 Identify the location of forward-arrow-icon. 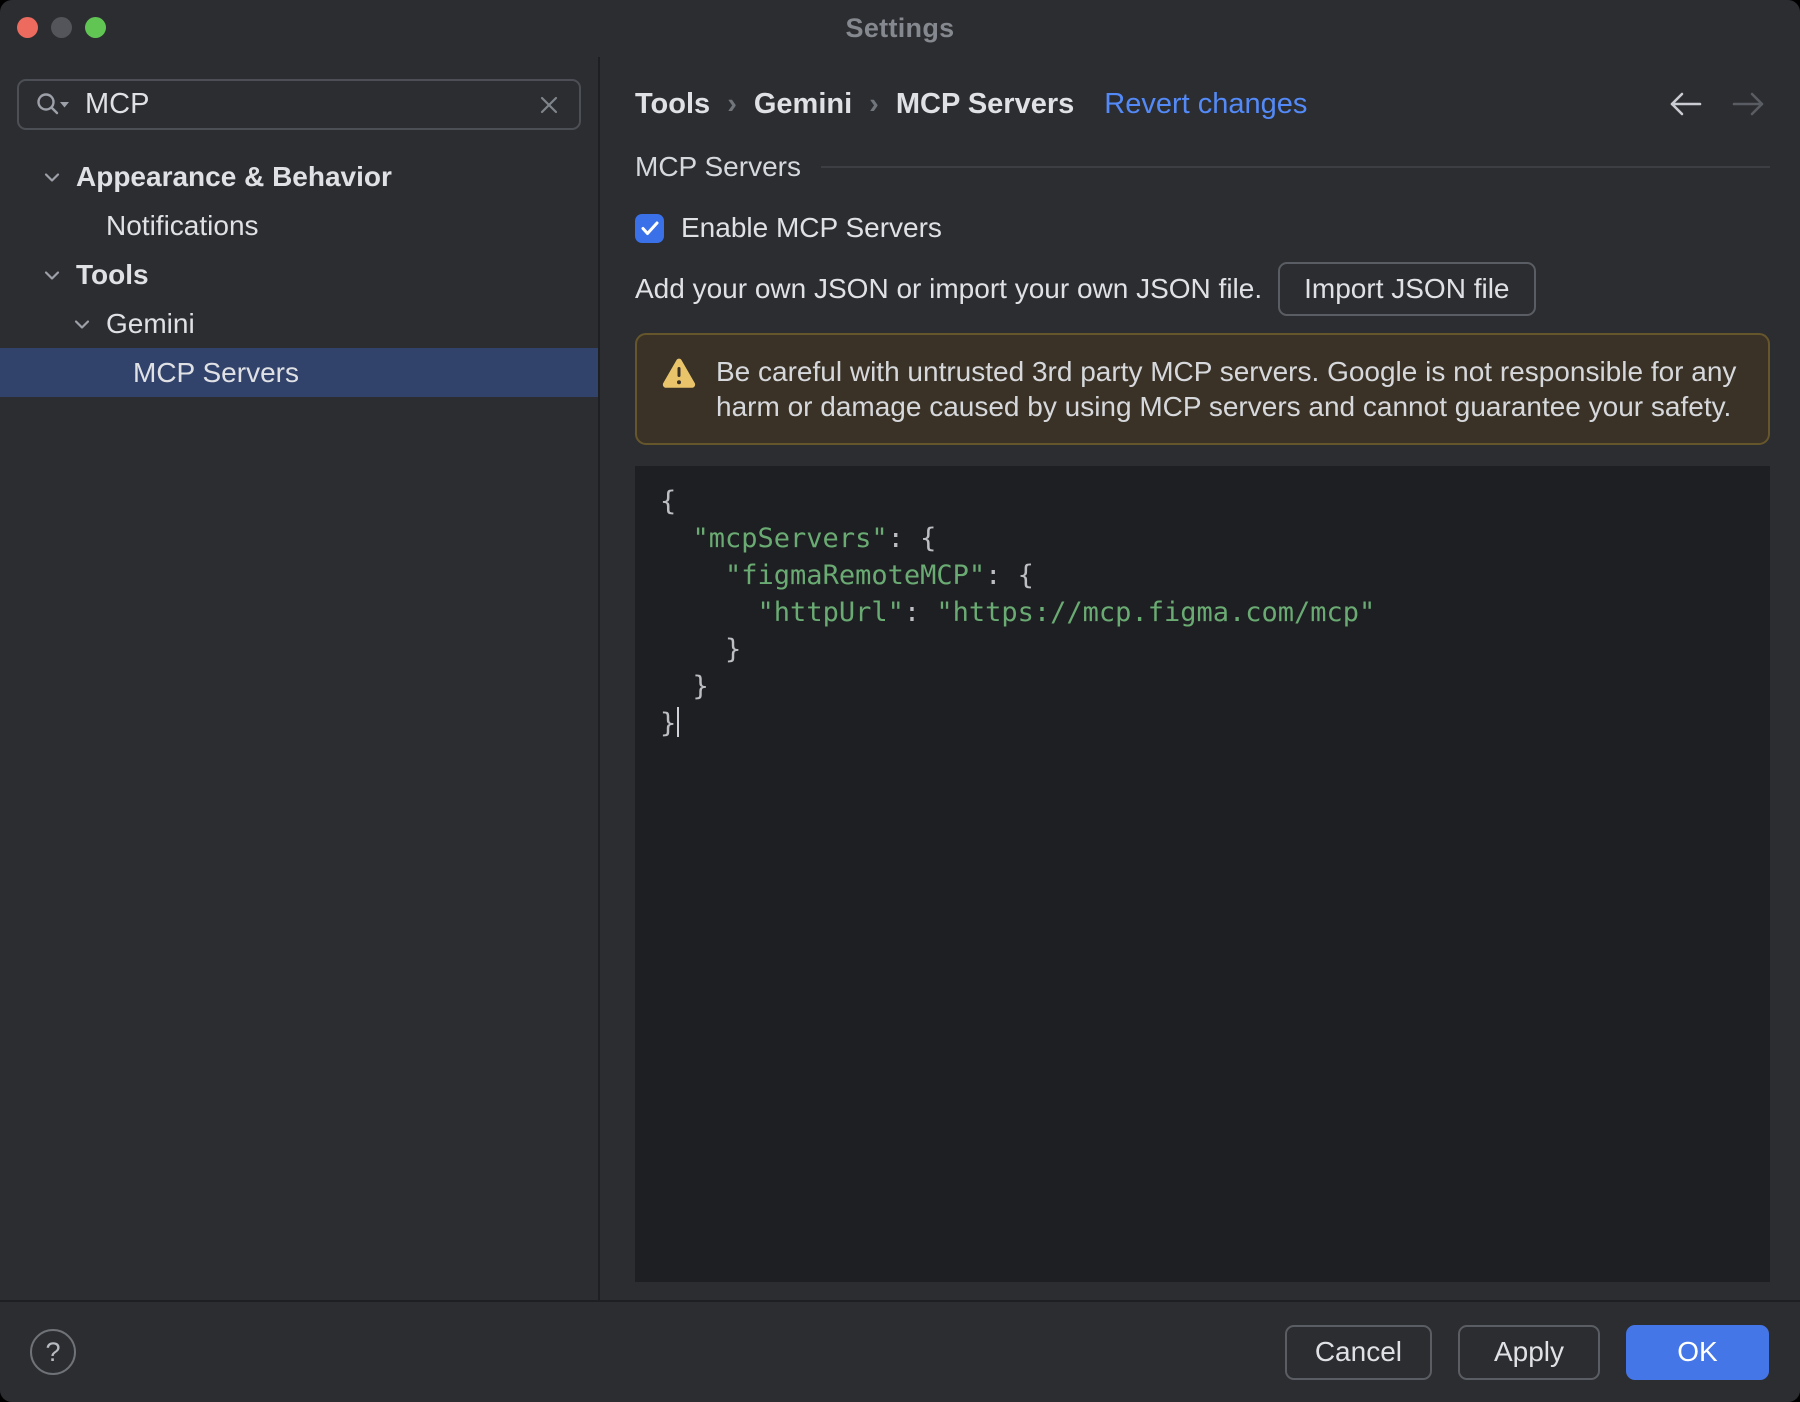
(1750, 104).